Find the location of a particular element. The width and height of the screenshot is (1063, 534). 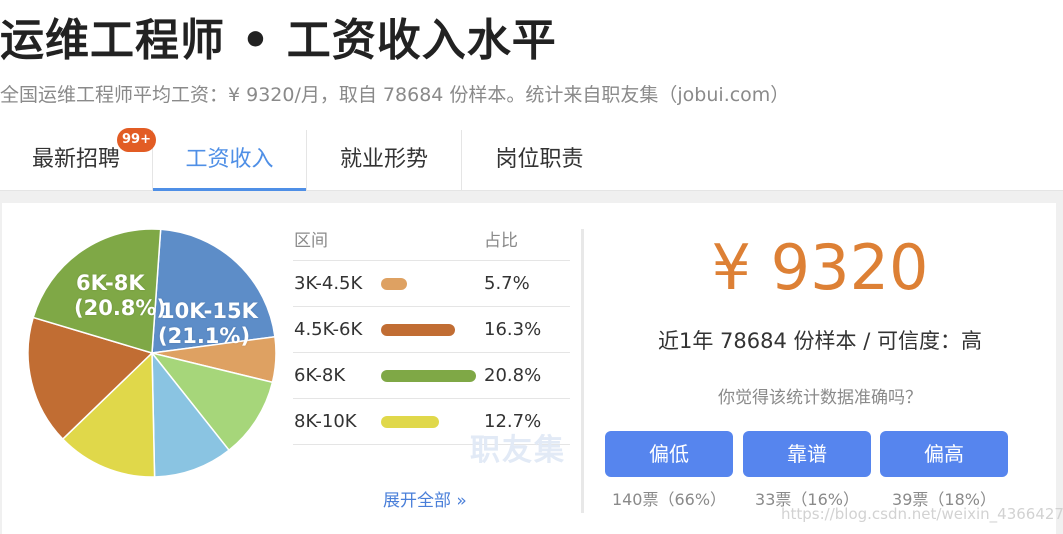

tab-label: 岗位职责 is located at coordinates (539, 159).